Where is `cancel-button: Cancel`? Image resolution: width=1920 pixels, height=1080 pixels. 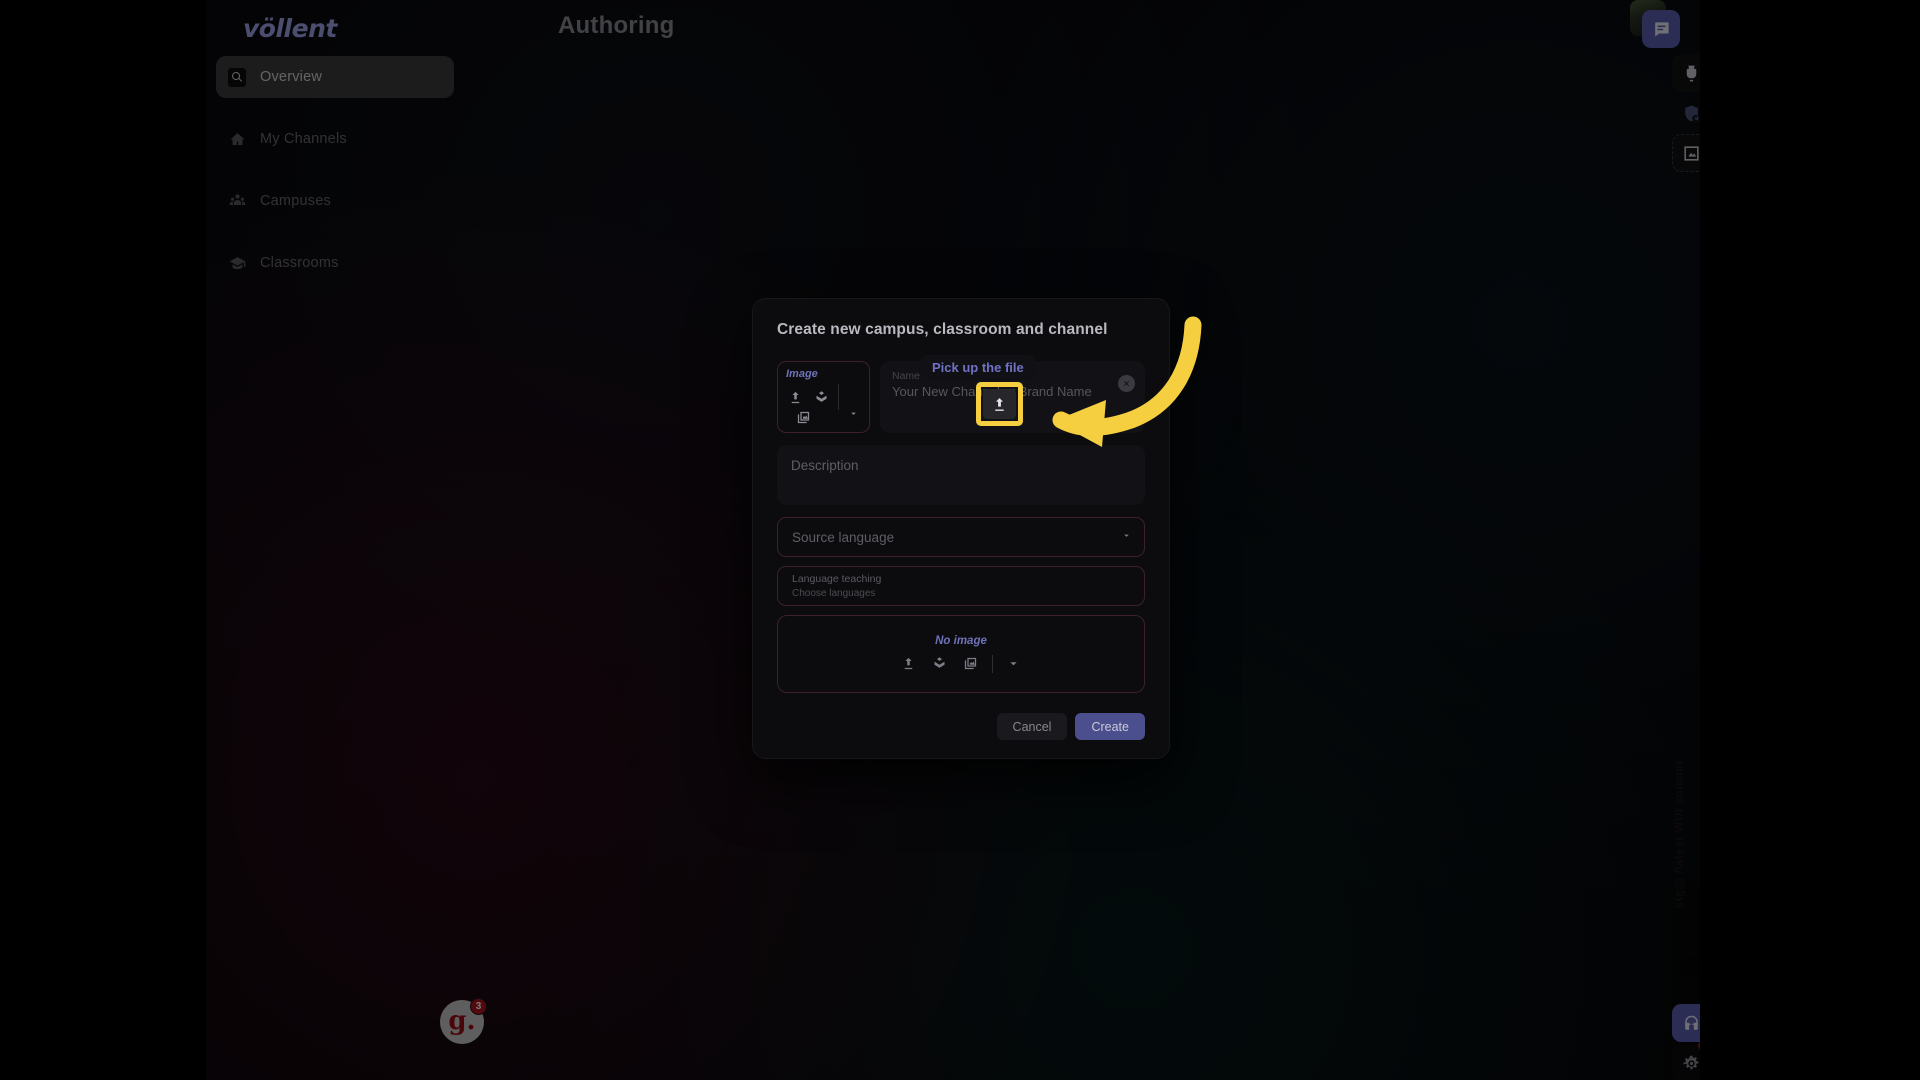 cancel-button: Cancel is located at coordinates (1032, 726).